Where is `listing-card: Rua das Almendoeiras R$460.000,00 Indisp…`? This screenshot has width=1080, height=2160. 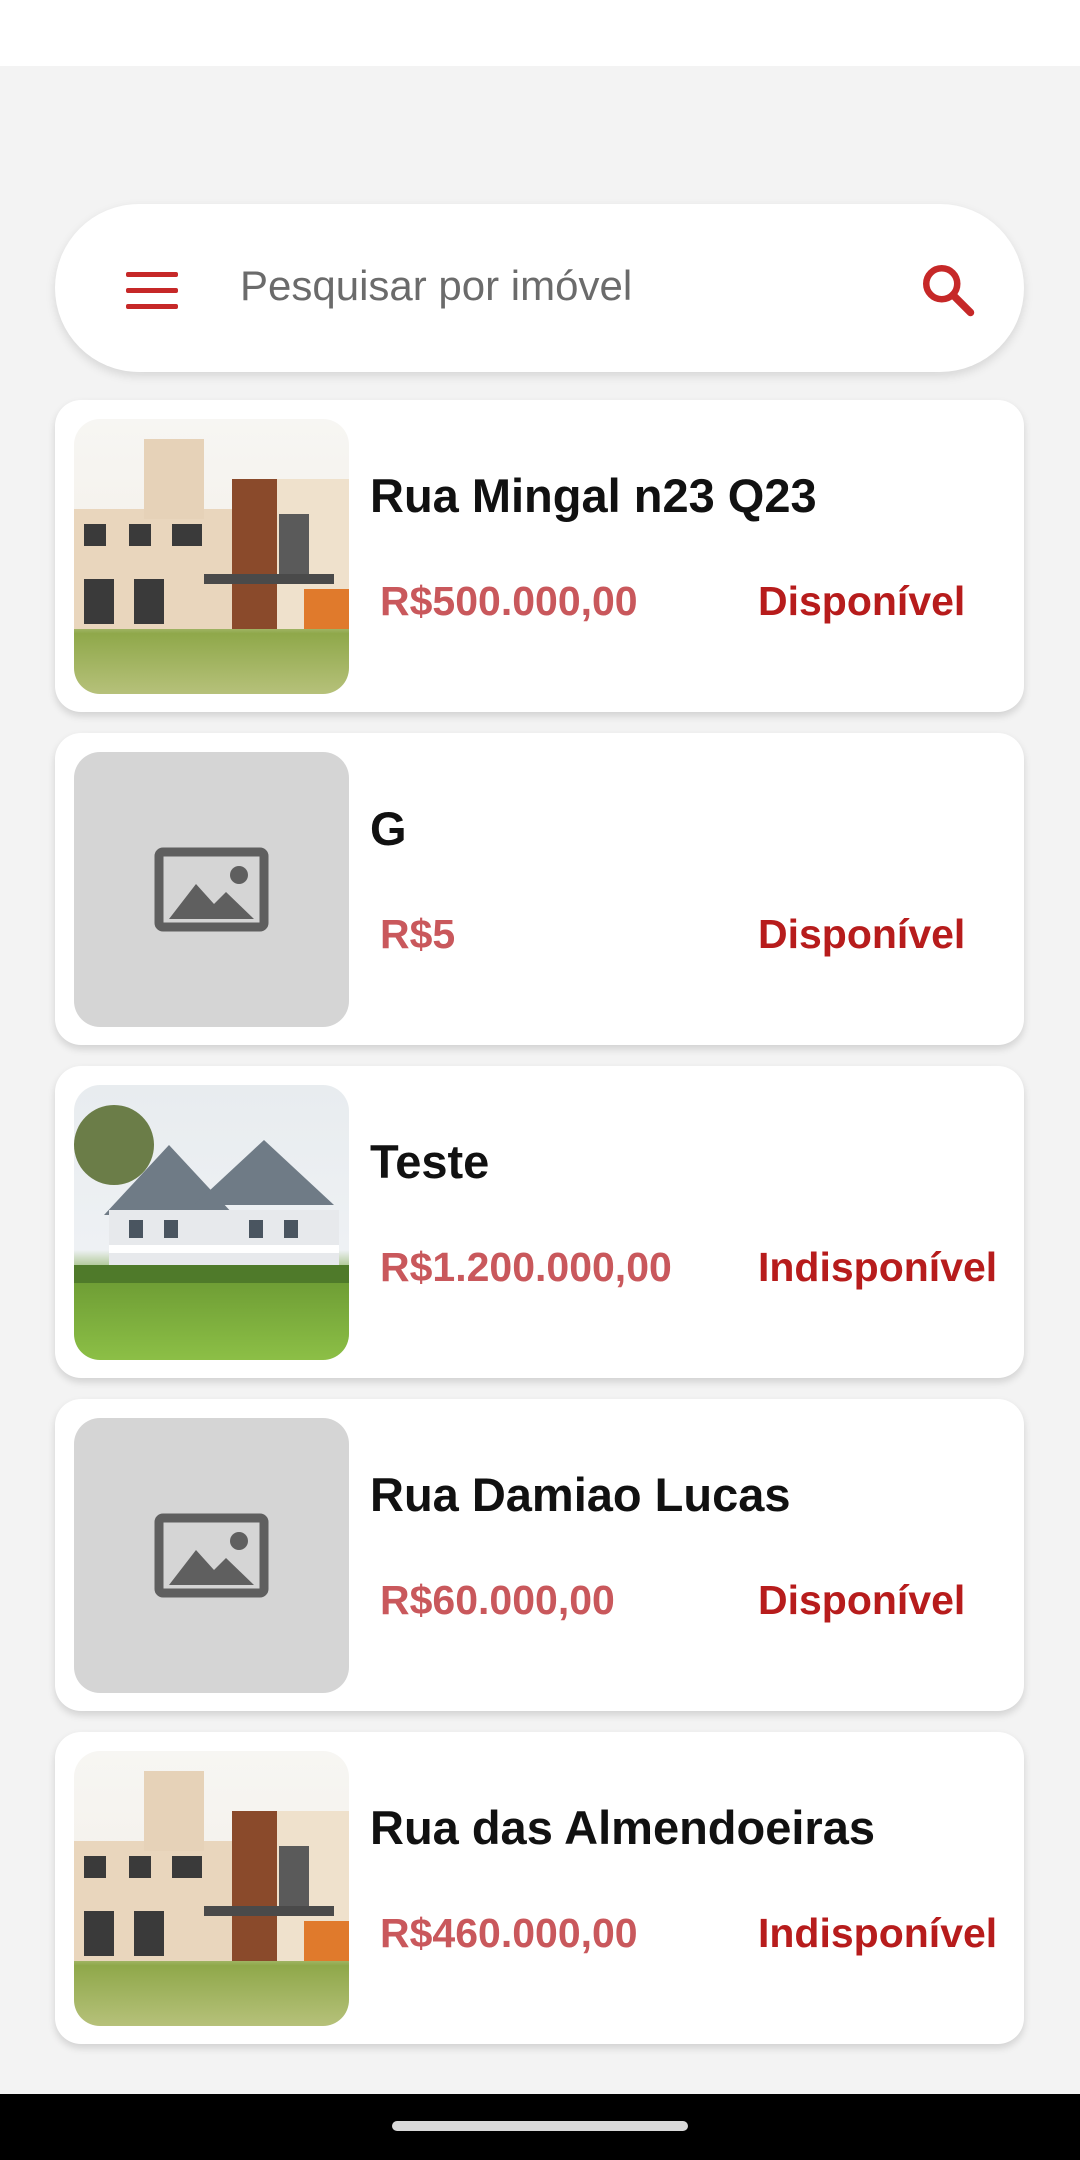 listing-card: Rua das Almendoeiras R$460.000,00 Indisp… is located at coordinates (539, 1888).